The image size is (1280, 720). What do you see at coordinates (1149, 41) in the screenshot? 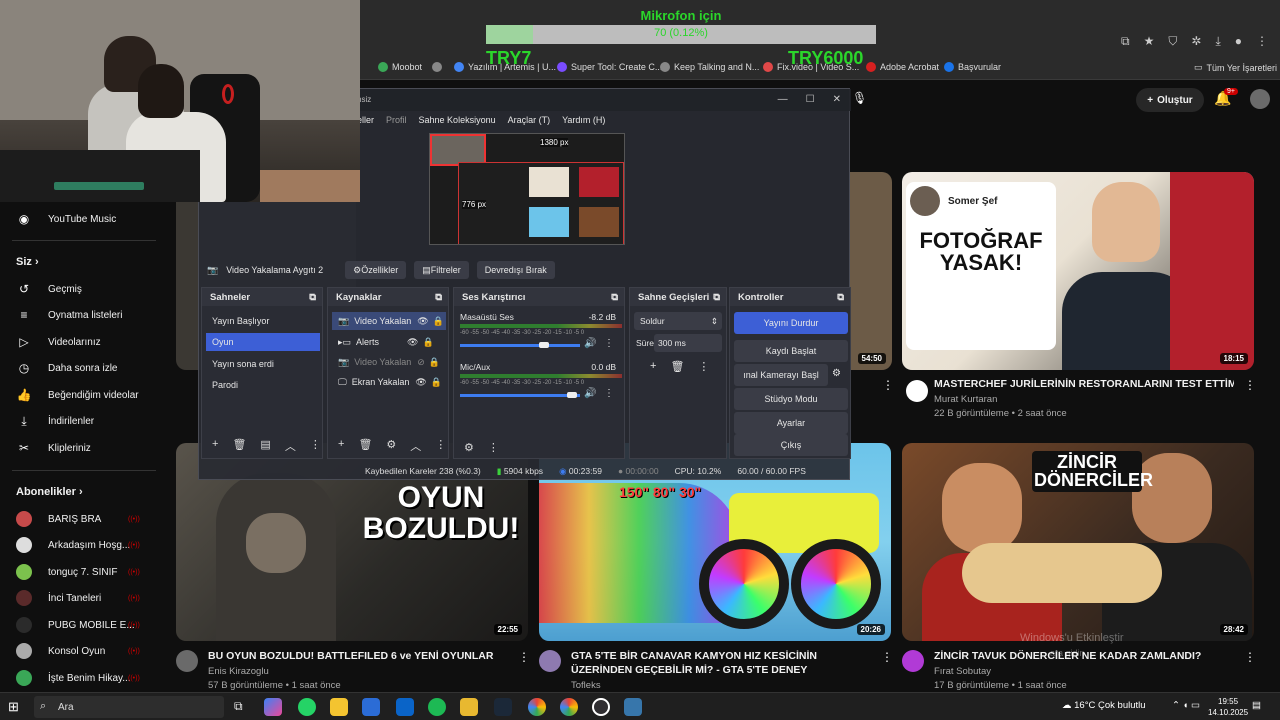
I see `bookmark-star-icon: ★` at bounding box center [1149, 41].